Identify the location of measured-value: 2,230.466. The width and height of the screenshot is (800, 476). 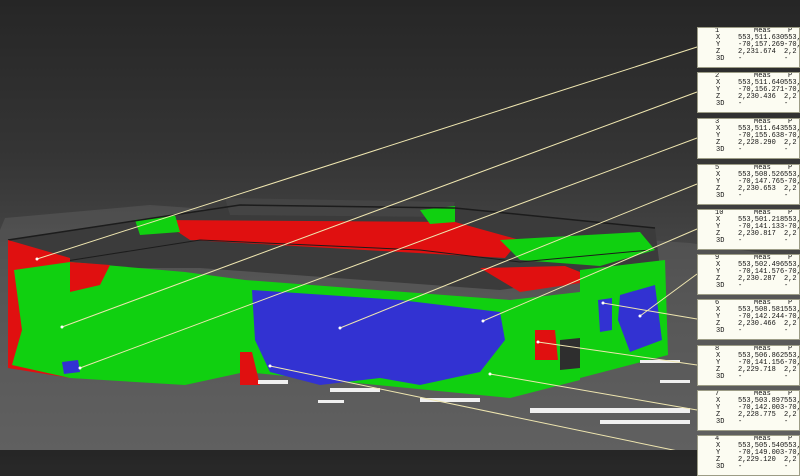
(757, 324).